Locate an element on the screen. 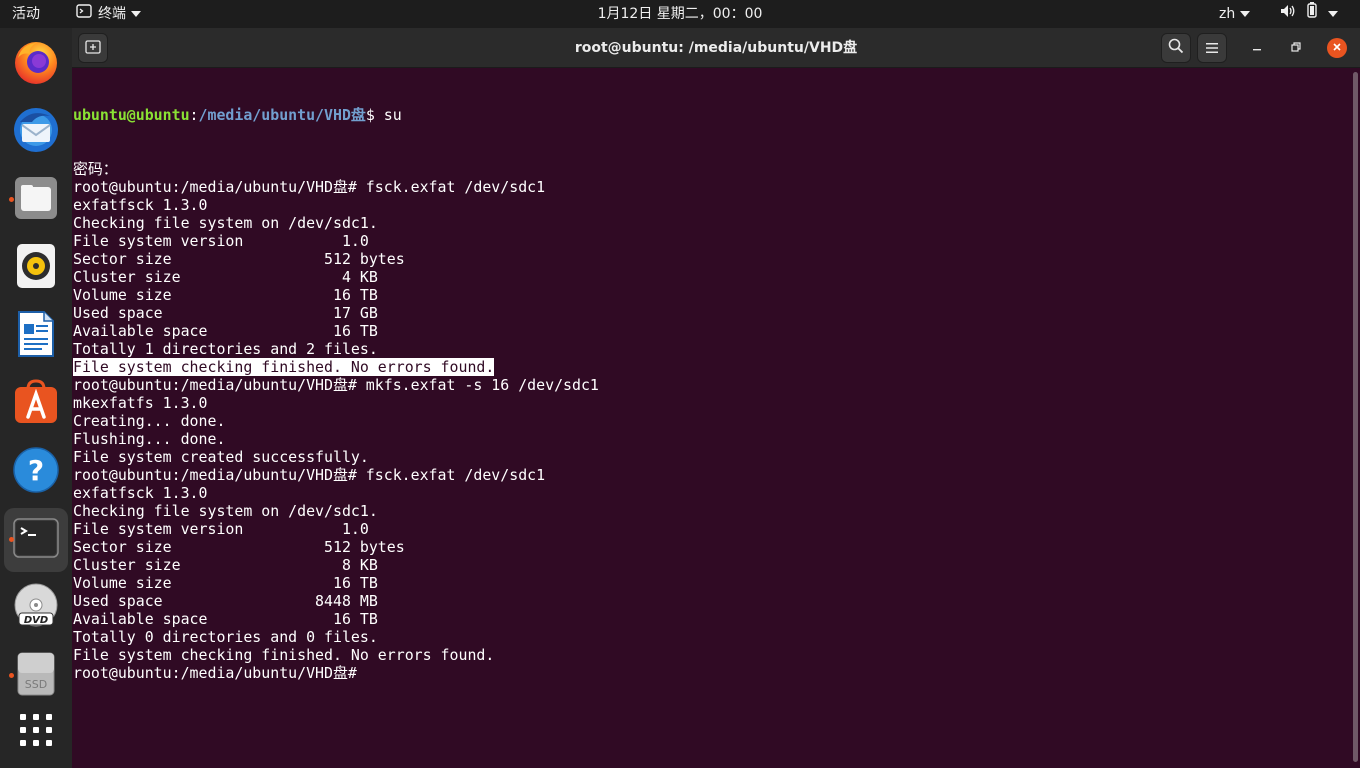 The width and height of the screenshot is (1360, 768). terminal-line: Totally 0 directories and 0 files. is located at coordinates (711, 637).